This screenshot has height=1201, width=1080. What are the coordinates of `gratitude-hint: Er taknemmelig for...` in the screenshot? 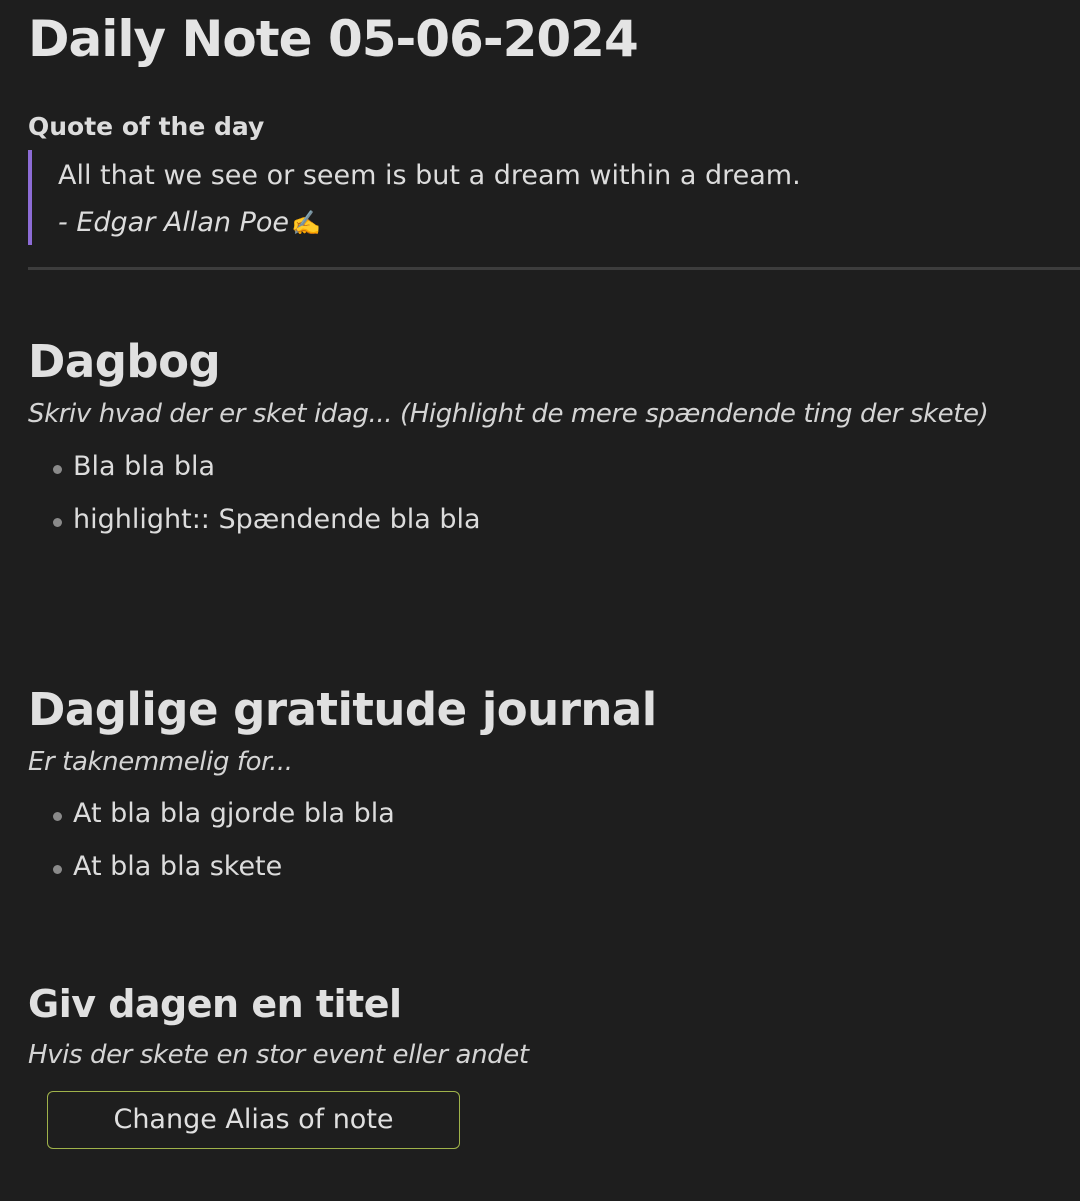 It's located at (160, 762).